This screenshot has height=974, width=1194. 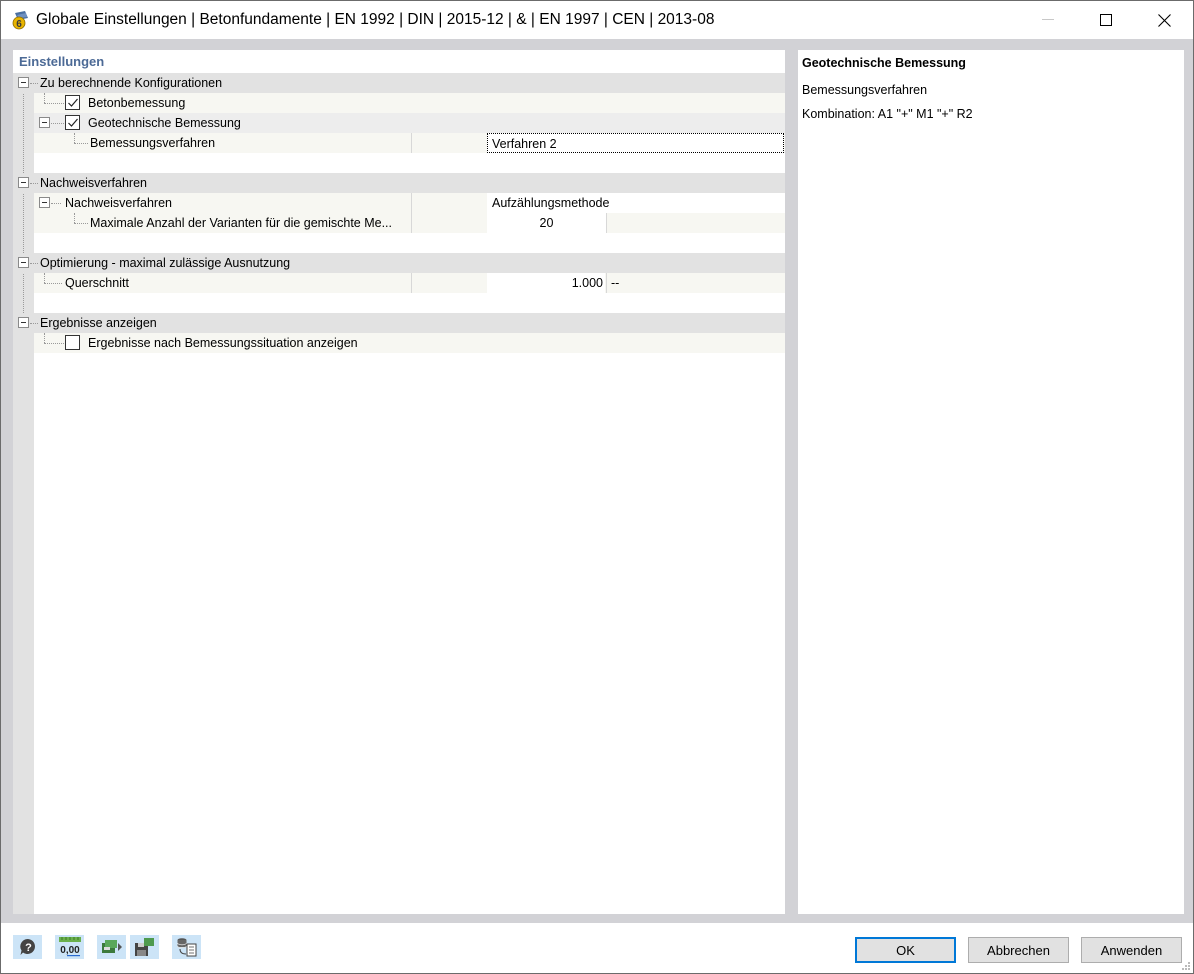 What do you see at coordinates (72, 342) in the screenshot?
I see `ergebnisse-situation-checkbox` at bounding box center [72, 342].